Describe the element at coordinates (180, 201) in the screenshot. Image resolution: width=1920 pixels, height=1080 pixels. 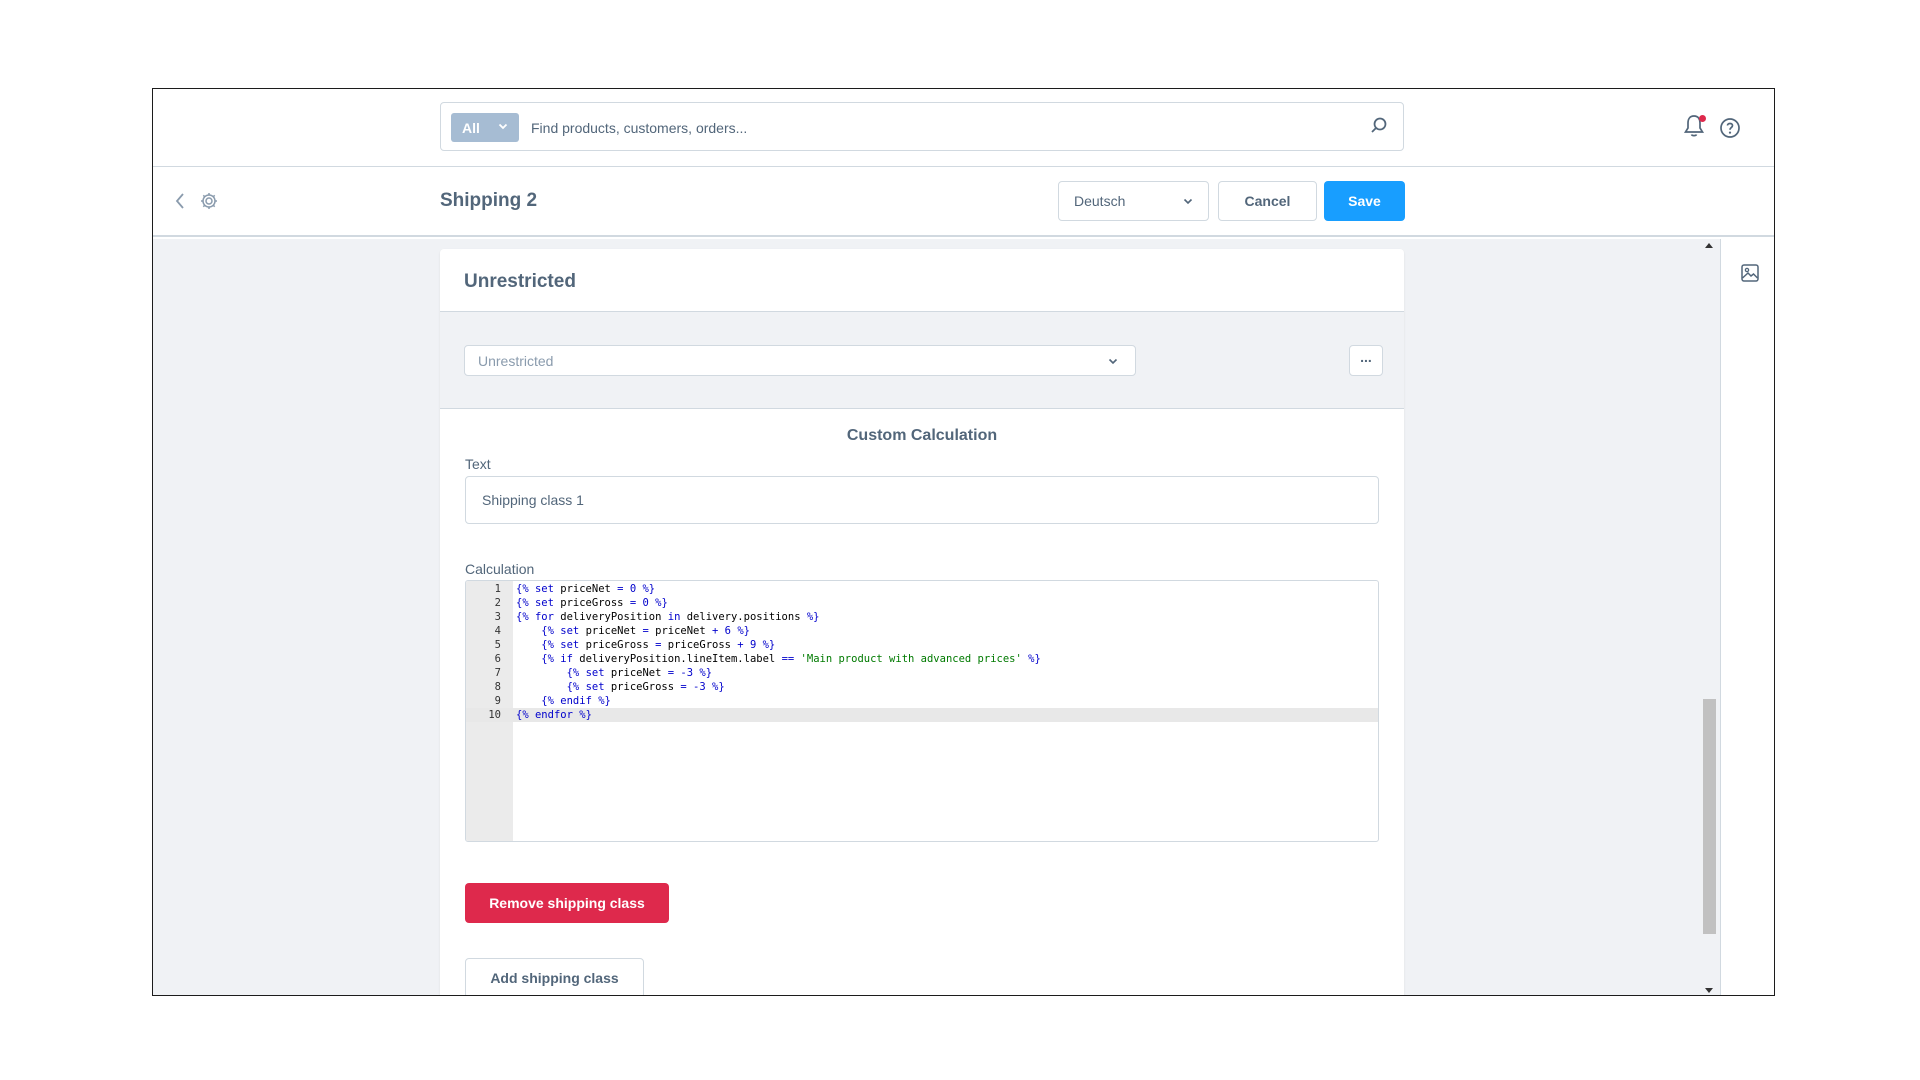
I see `back-icon` at that location.